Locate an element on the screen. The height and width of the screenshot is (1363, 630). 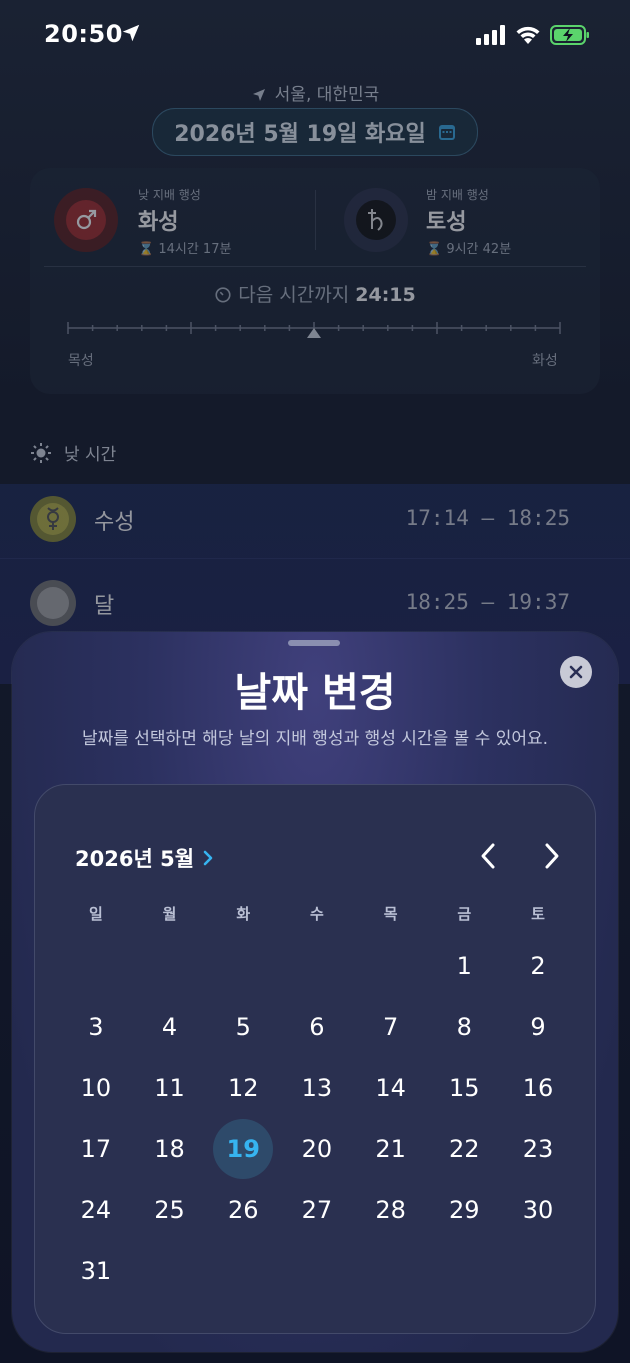
day-cell: 24 is located at coordinates (96, 1209).